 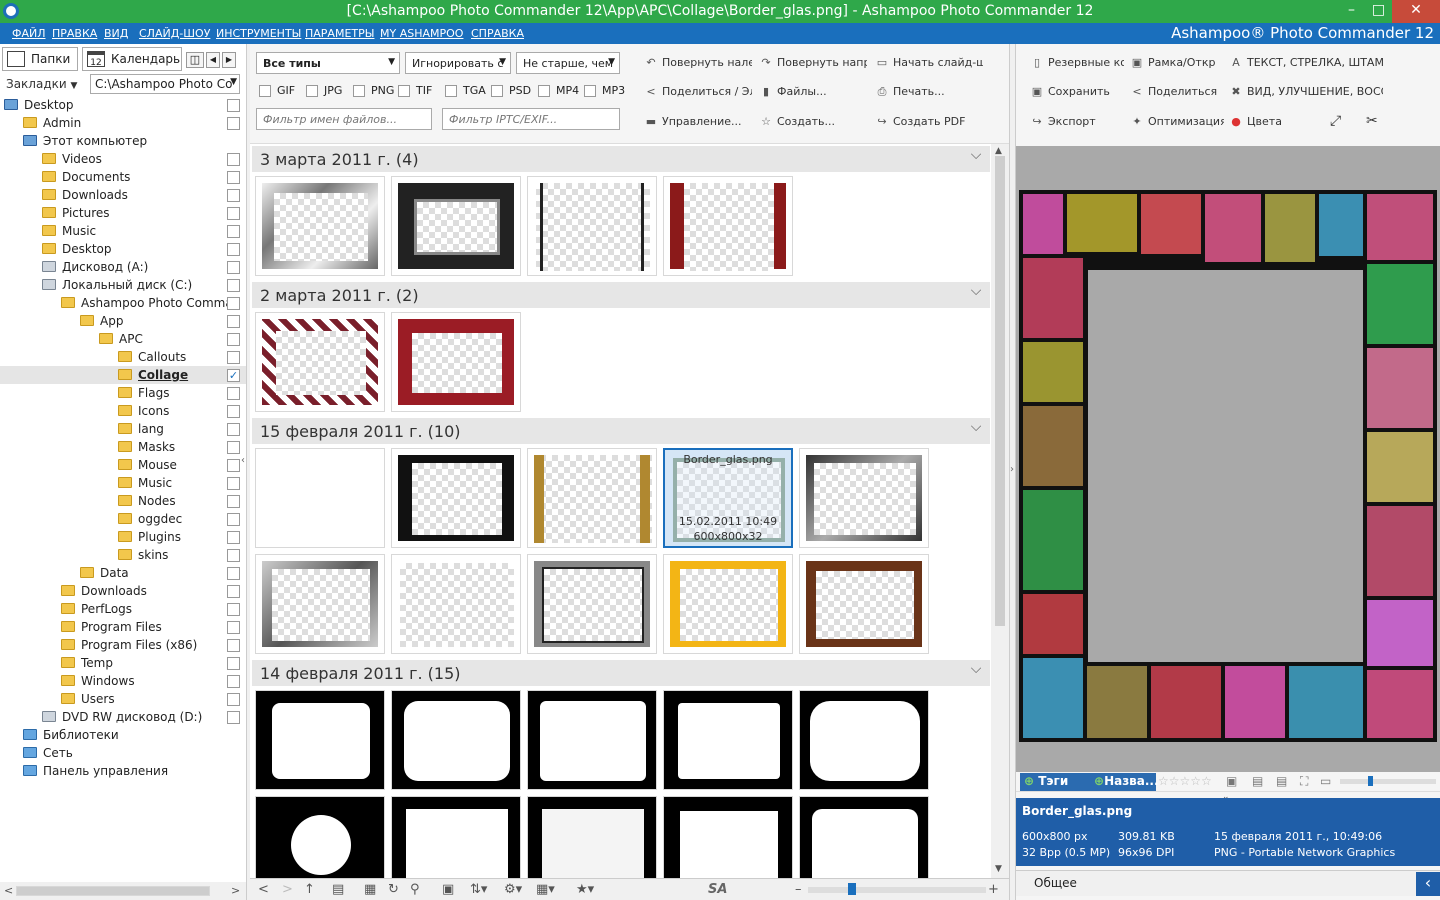 What do you see at coordinates (123, 537) in the screenshot?
I see `tree-item: Plugins` at bounding box center [123, 537].